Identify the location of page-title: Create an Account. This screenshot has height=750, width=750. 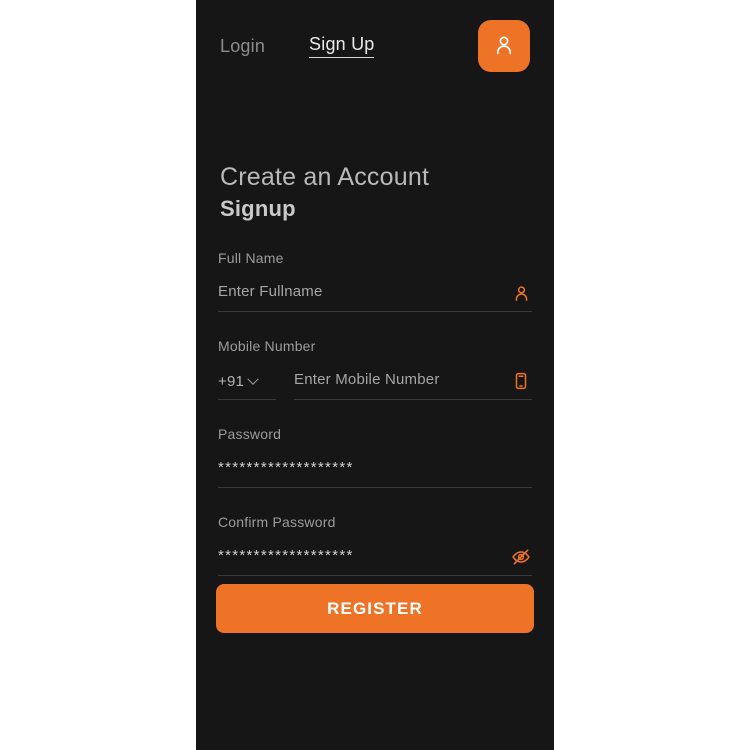
(325, 177).